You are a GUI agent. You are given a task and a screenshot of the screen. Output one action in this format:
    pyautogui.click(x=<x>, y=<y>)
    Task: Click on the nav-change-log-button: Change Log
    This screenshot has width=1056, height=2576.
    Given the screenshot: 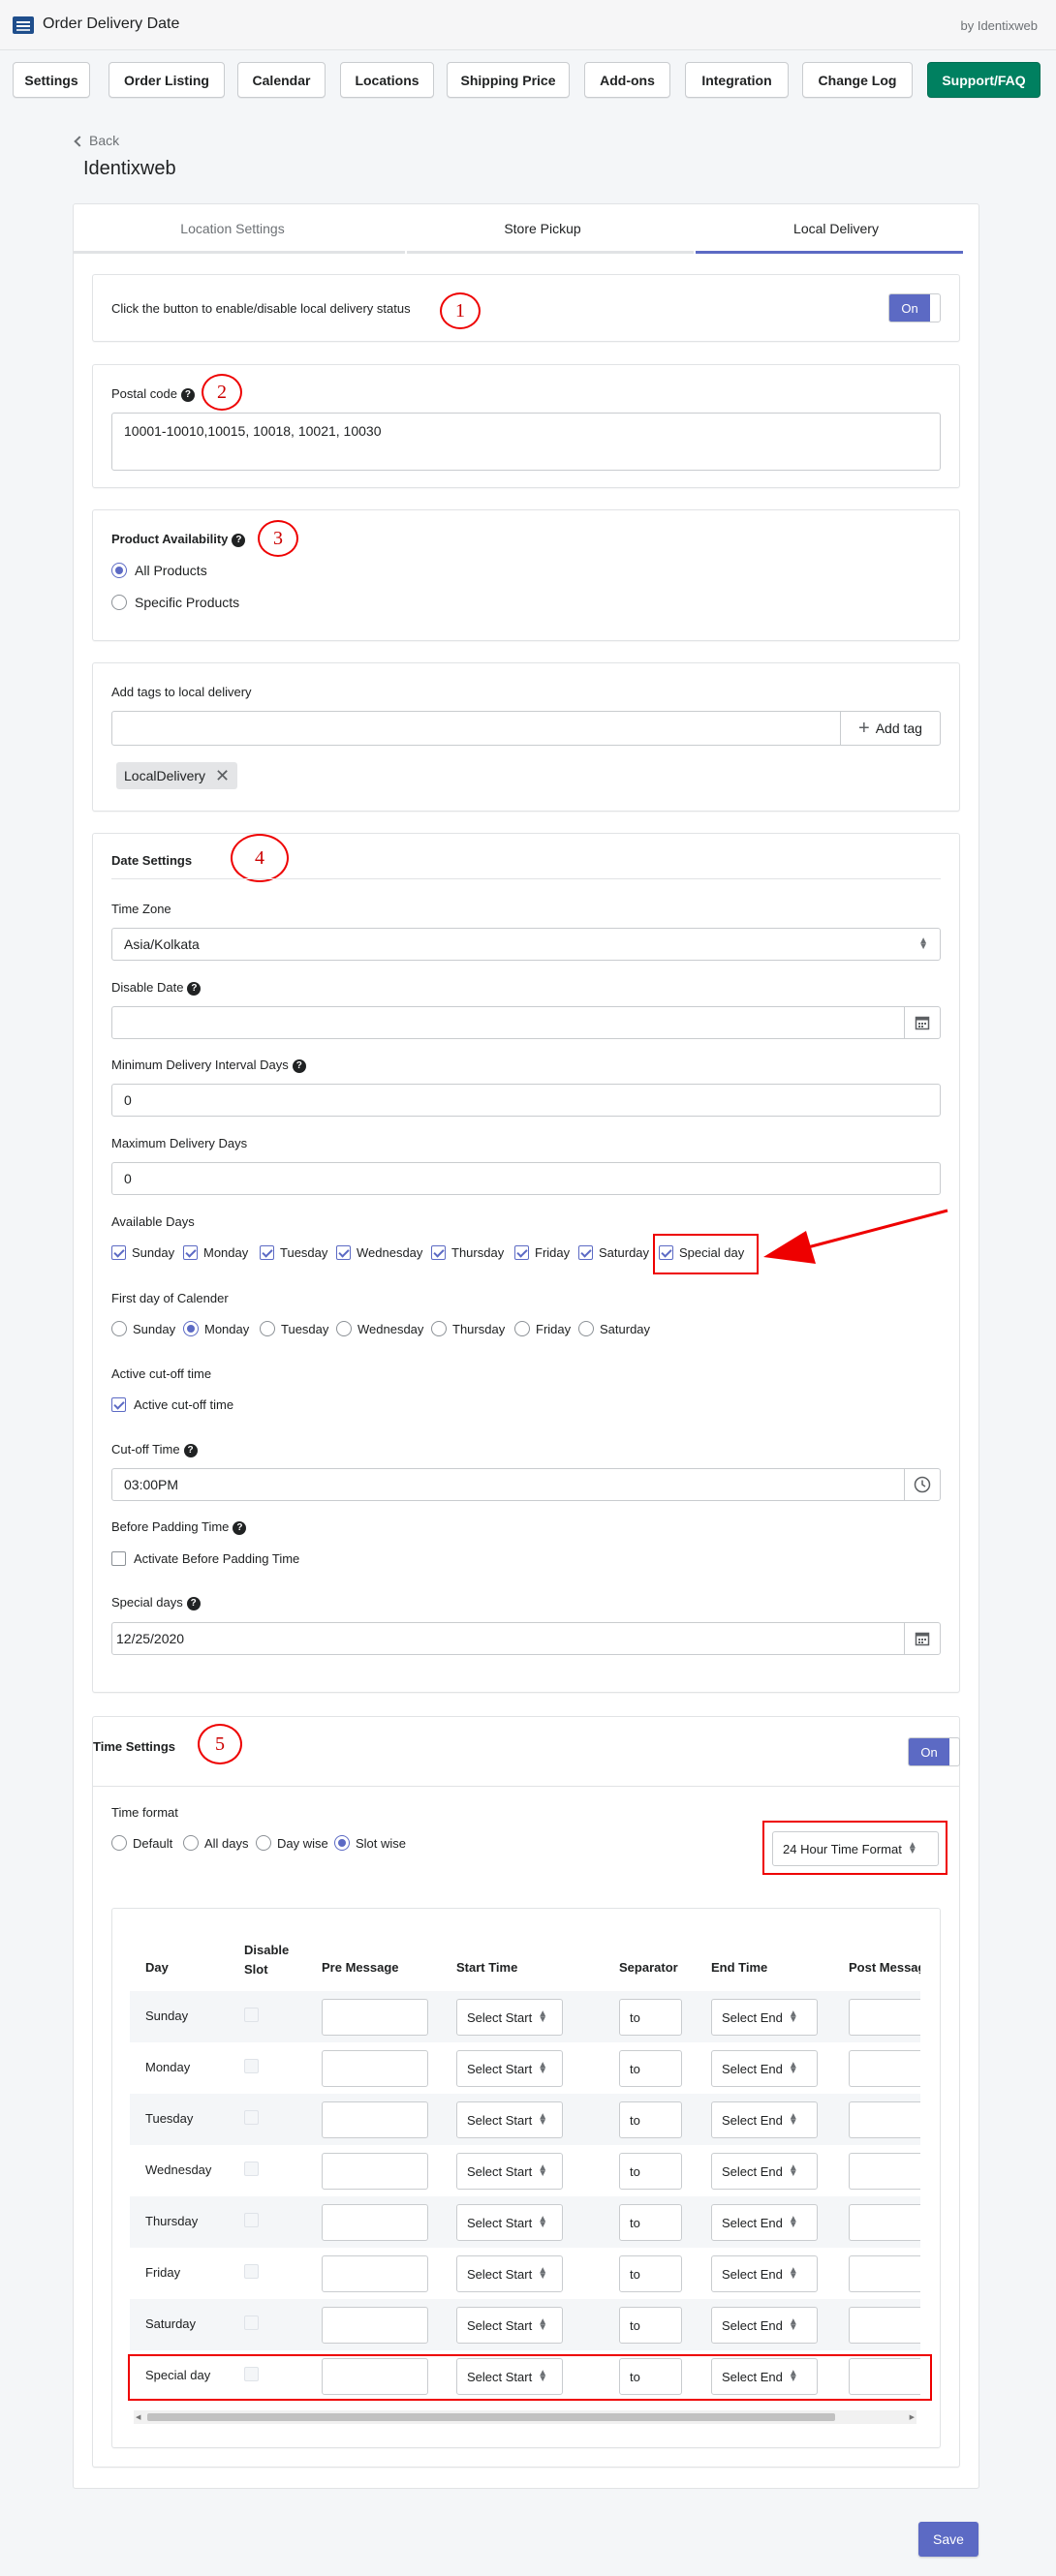 What is the action you would take?
    pyautogui.click(x=857, y=80)
    